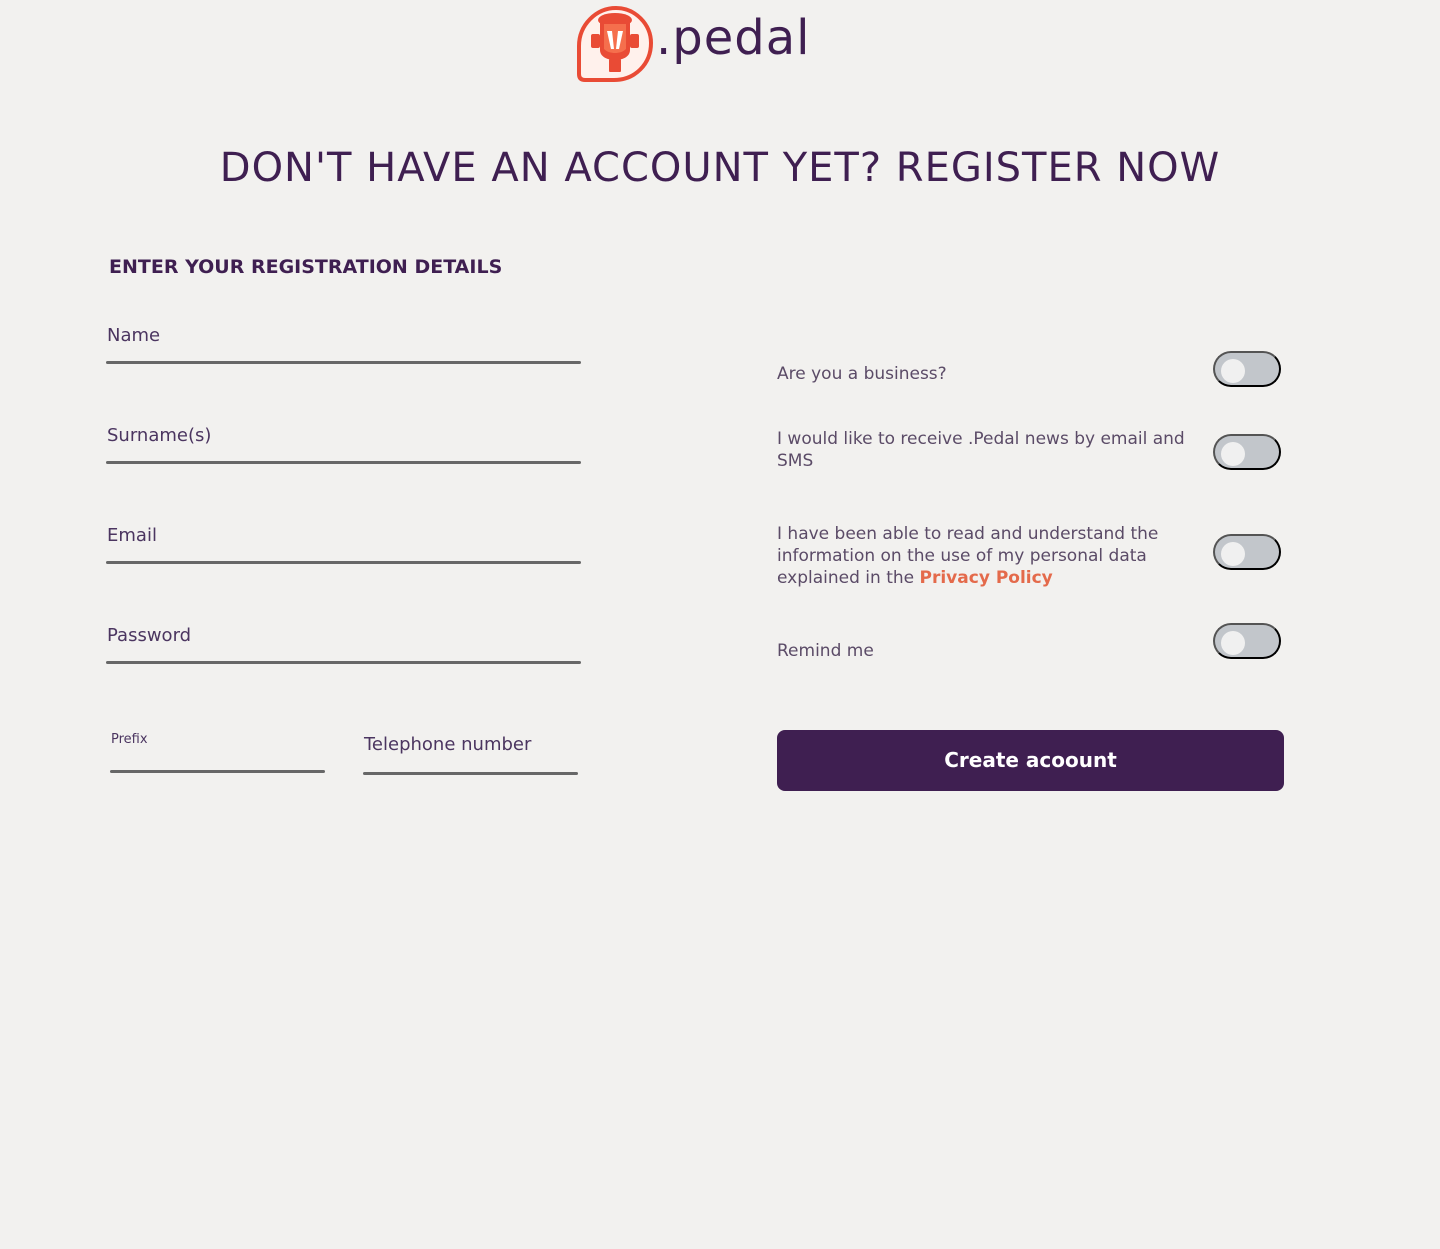 The image size is (1440, 1249). Describe the element at coordinates (825, 651) in the screenshot. I see `remind-option-label: Remind me` at that location.